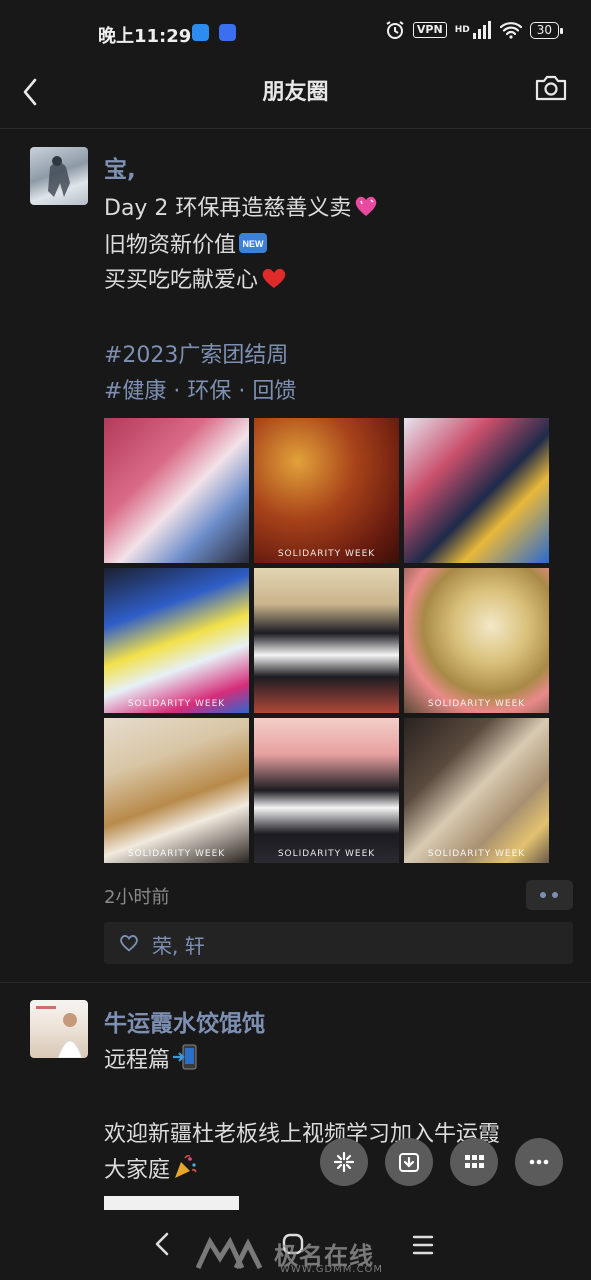 The height and width of the screenshot is (1280, 591). What do you see at coordinates (151, 1059) in the screenshot?
I see `post-text-line: 远程篇` at bounding box center [151, 1059].